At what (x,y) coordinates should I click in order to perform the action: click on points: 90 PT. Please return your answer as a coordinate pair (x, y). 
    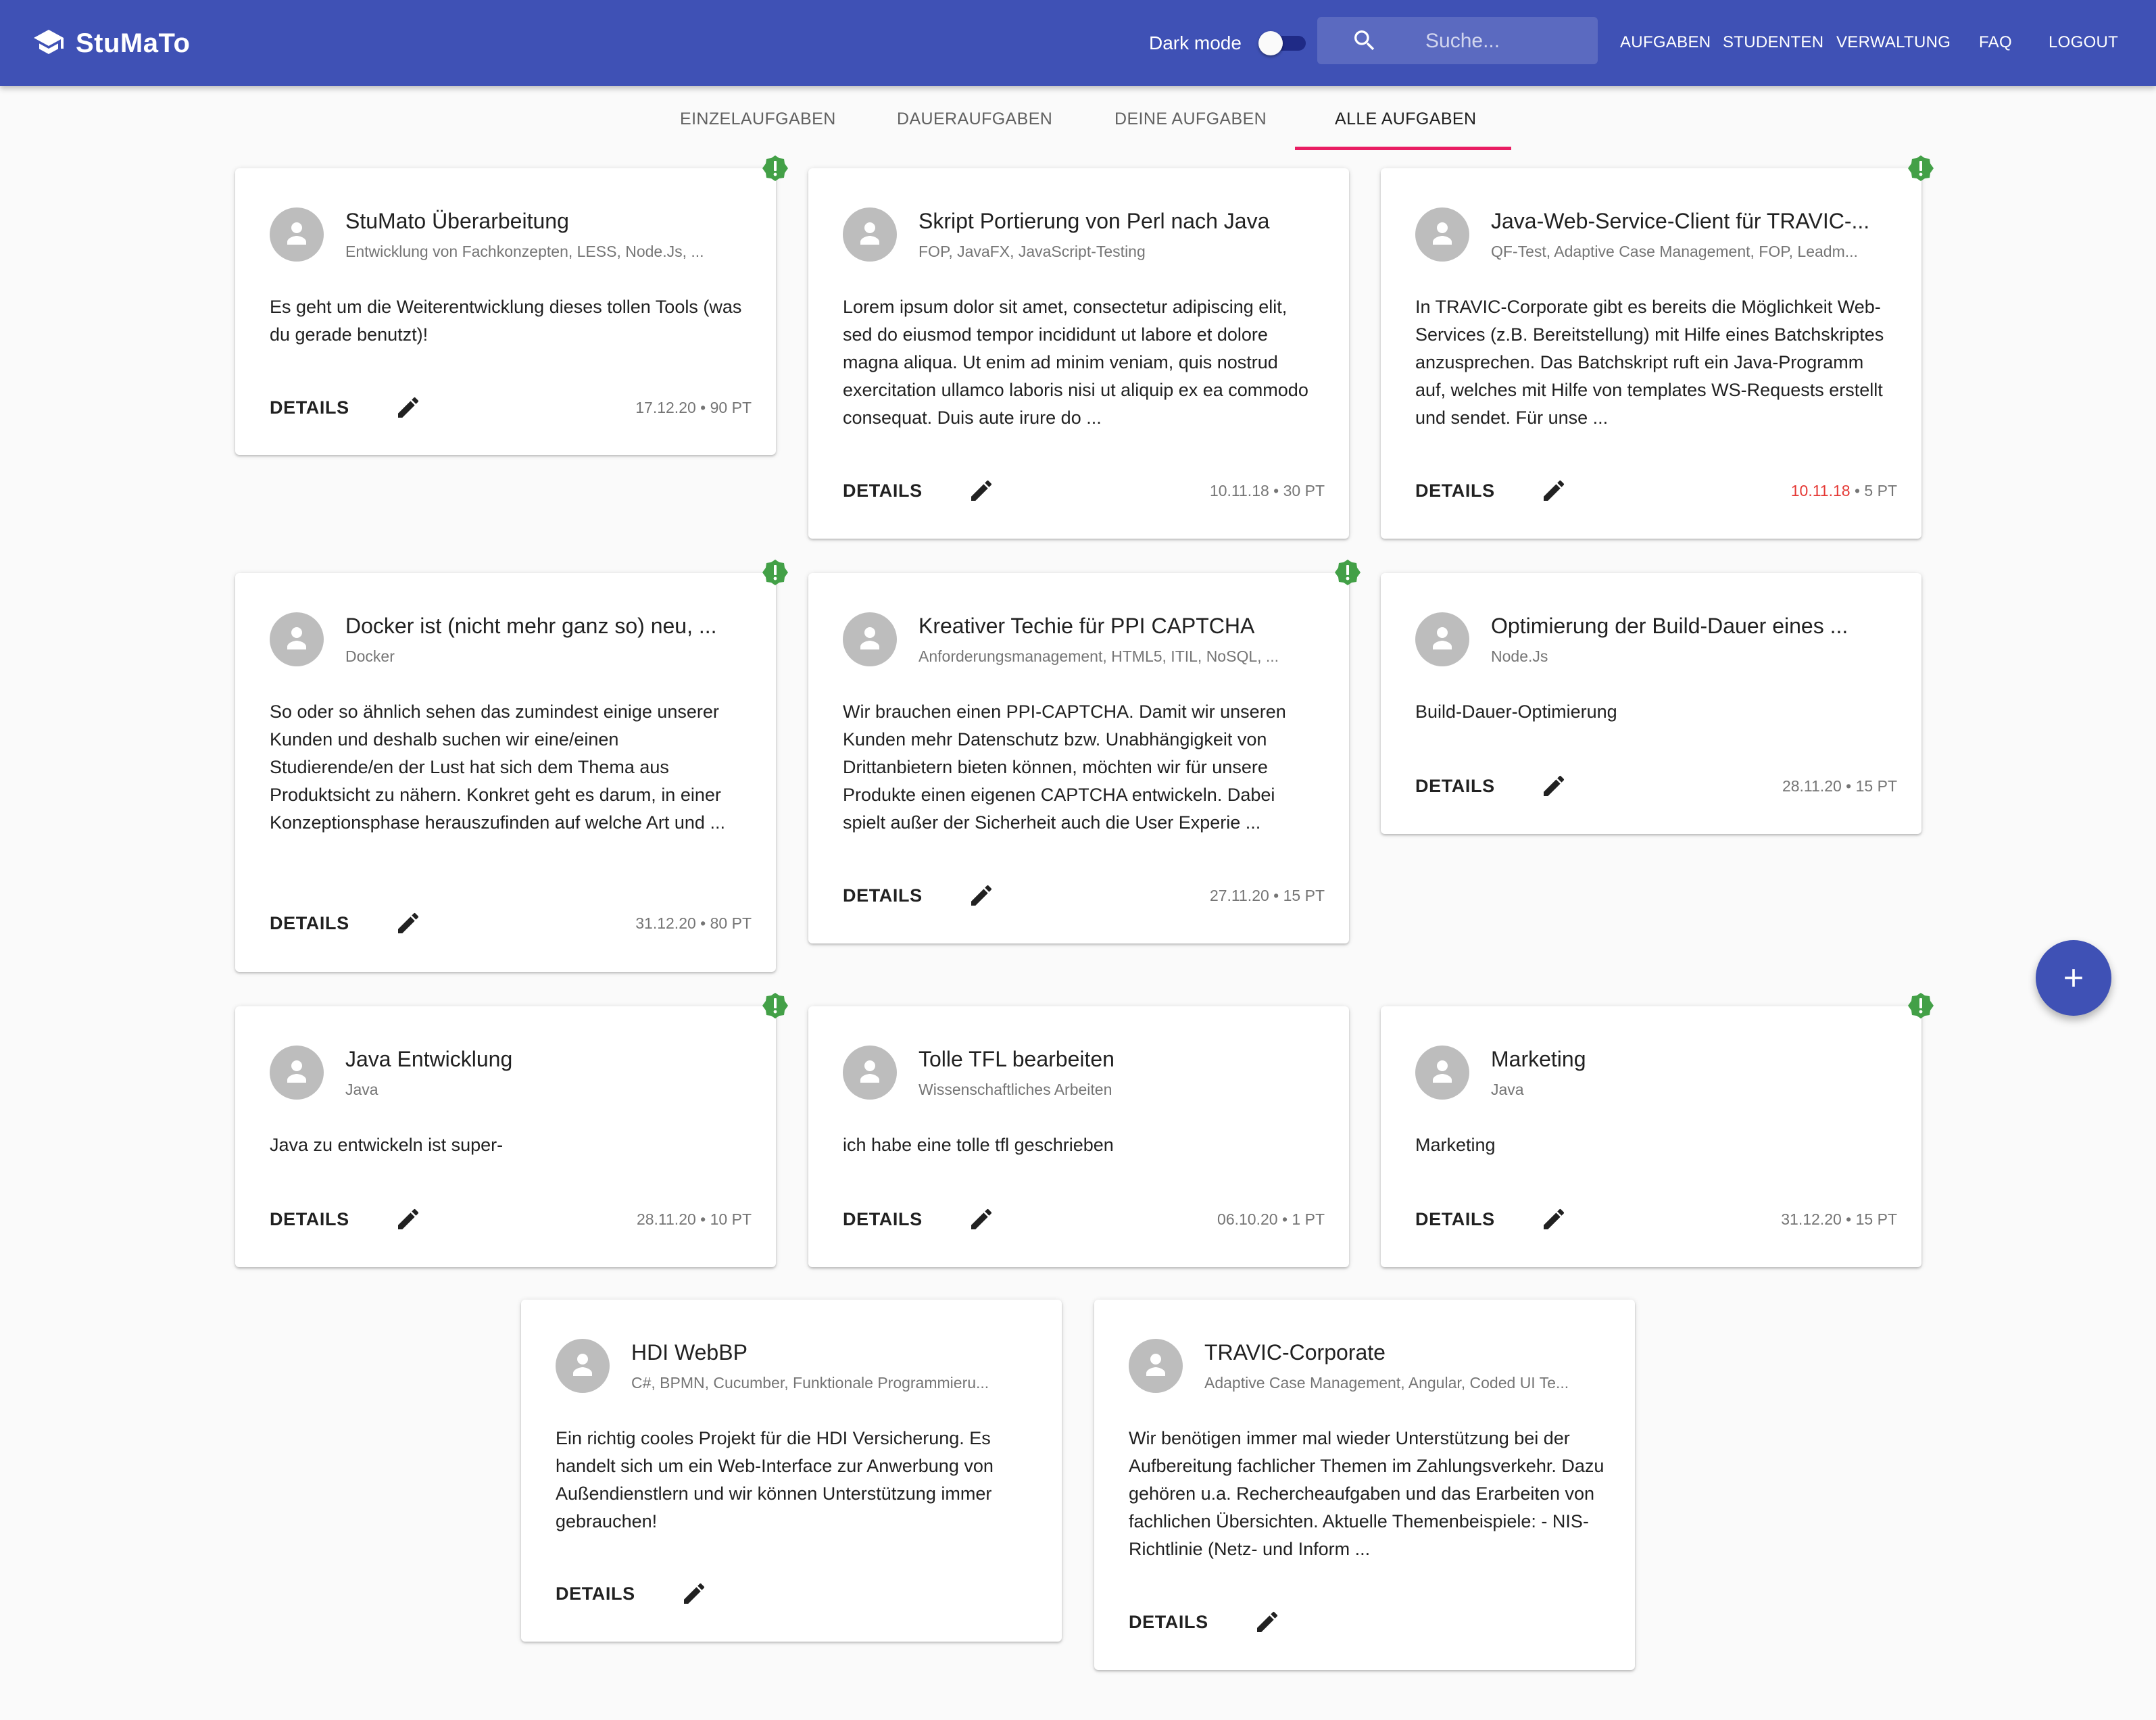
    Looking at the image, I should click on (731, 407).